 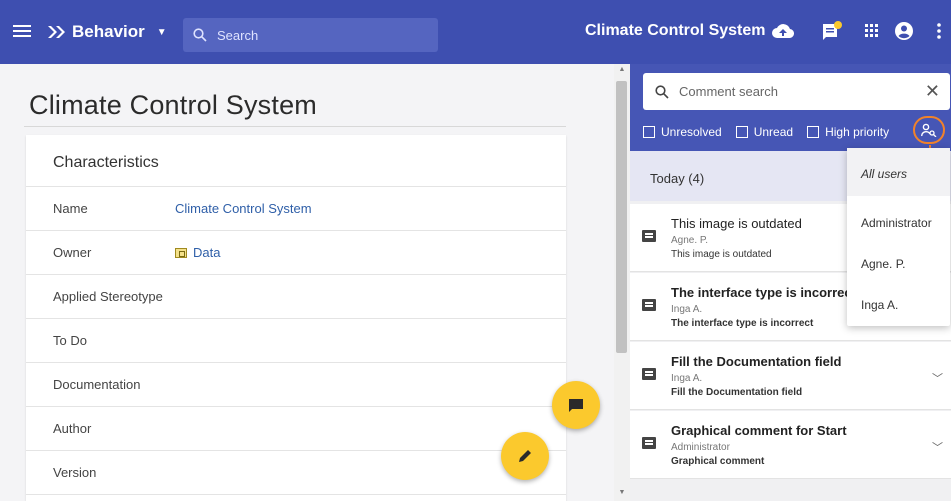 I want to click on package-icon, so click(x=181, y=252).